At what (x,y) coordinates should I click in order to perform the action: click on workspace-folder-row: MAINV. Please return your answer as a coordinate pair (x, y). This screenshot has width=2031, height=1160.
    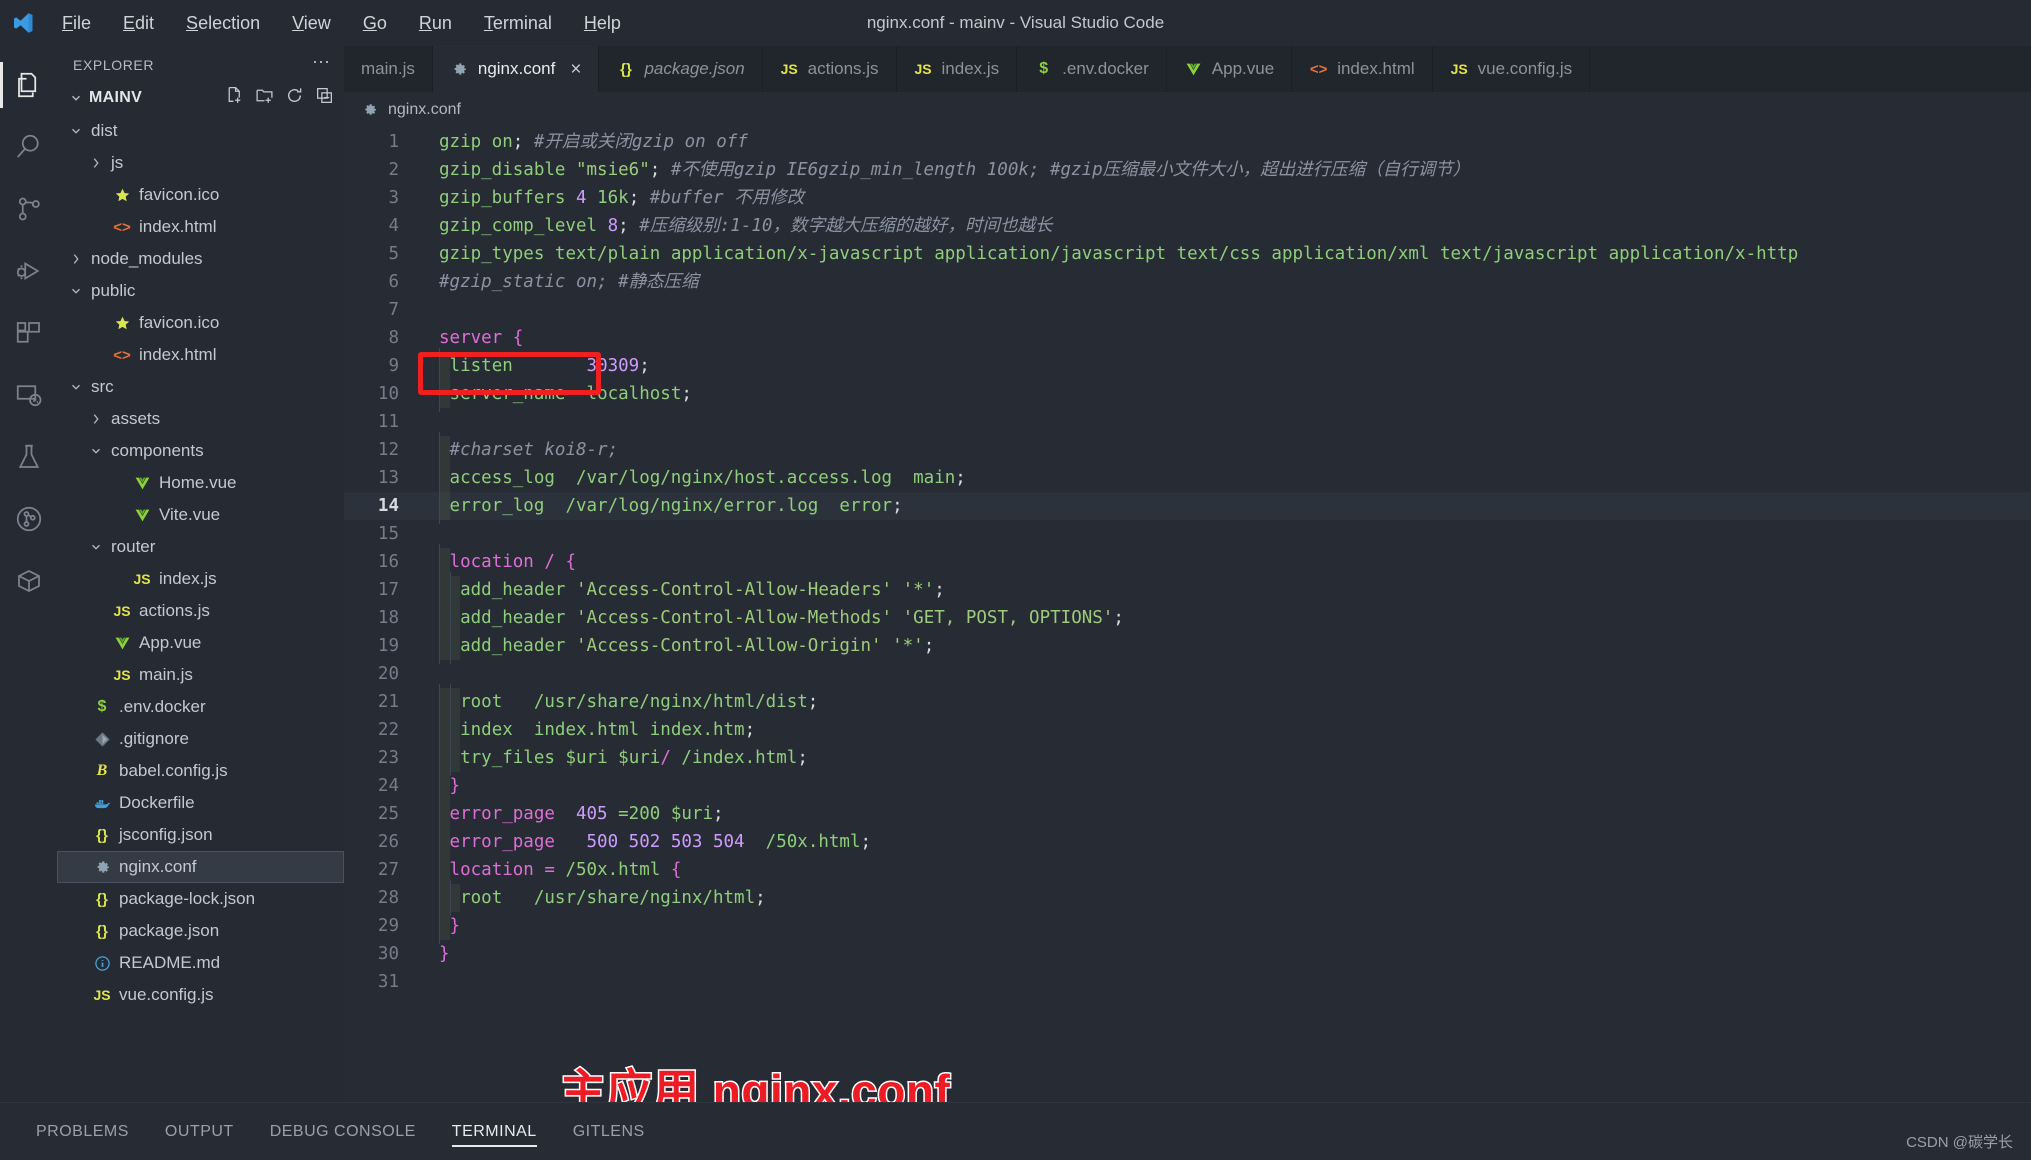
    Looking at the image, I should click on (200, 98).